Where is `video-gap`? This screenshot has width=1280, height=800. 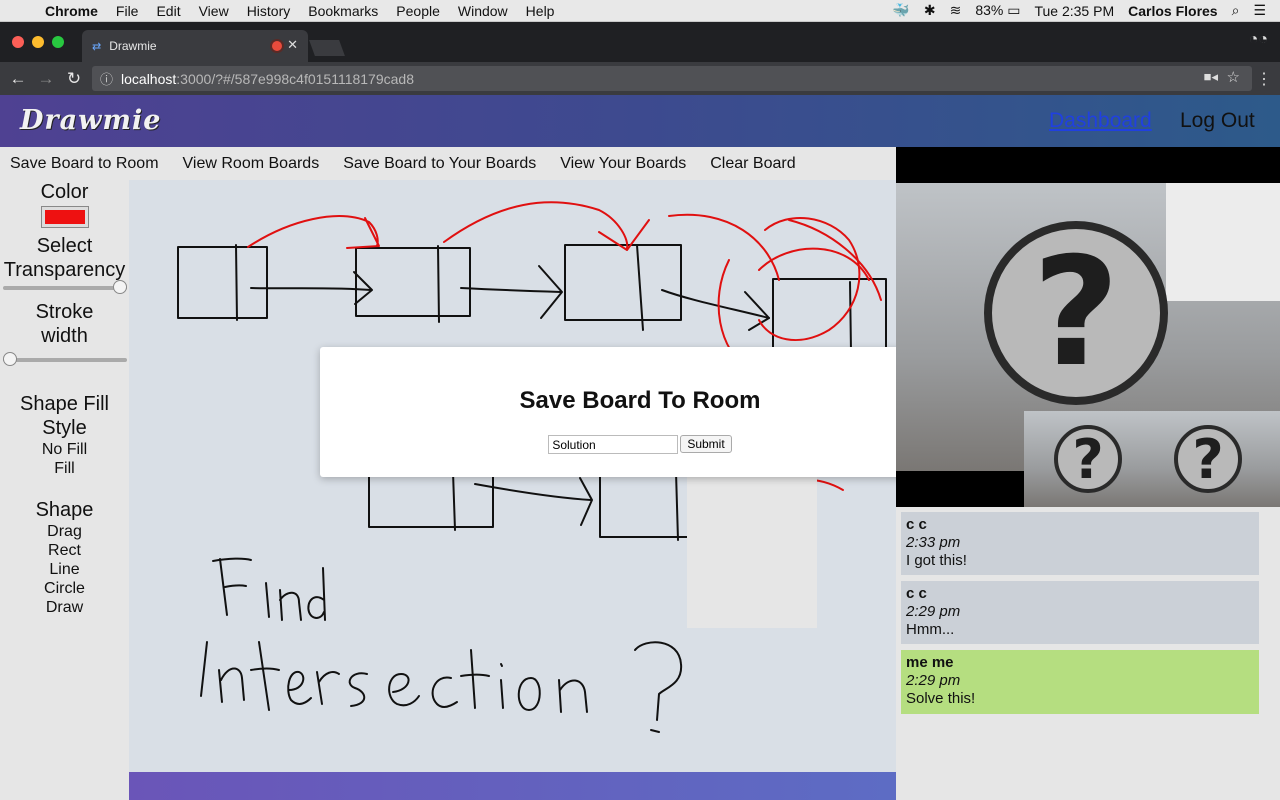 video-gap is located at coordinates (960, 489).